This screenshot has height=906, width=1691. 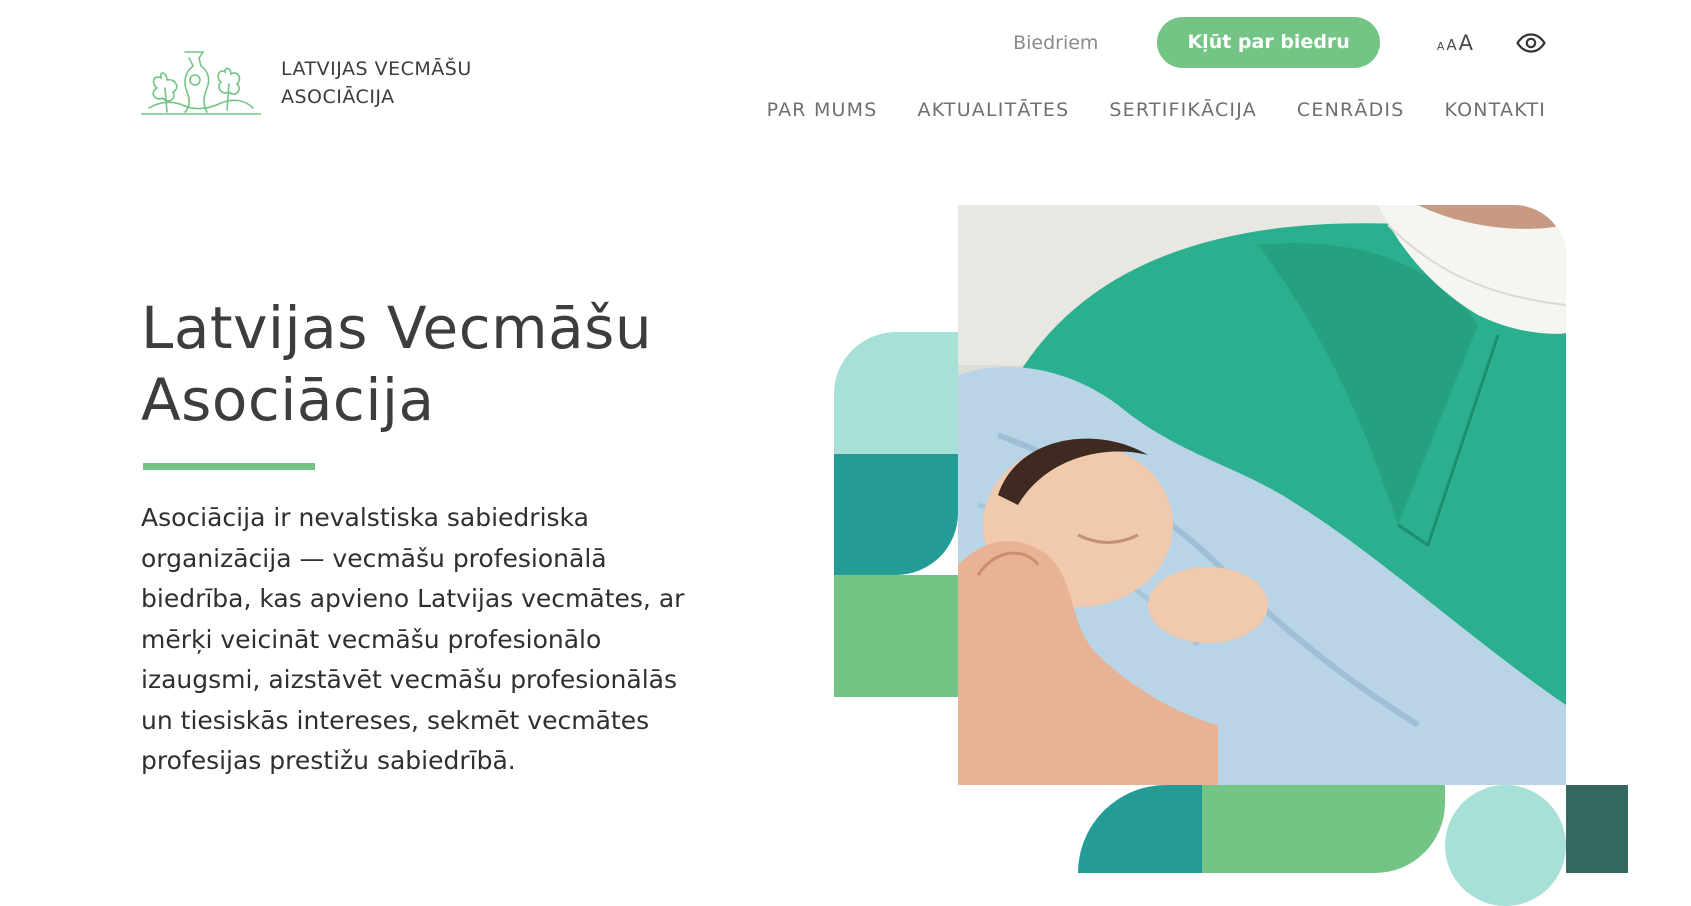 What do you see at coordinates (1505, 845) in the screenshot?
I see `decor-shape-mint-circle` at bounding box center [1505, 845].